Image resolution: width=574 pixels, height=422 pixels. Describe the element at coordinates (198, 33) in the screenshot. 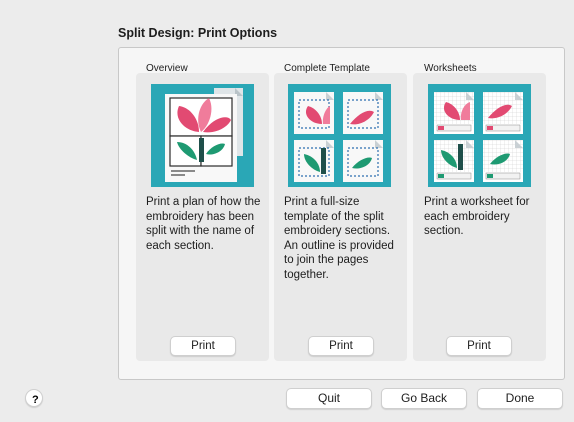

I see `dialog-title: Split Design: Print Options` at that location.